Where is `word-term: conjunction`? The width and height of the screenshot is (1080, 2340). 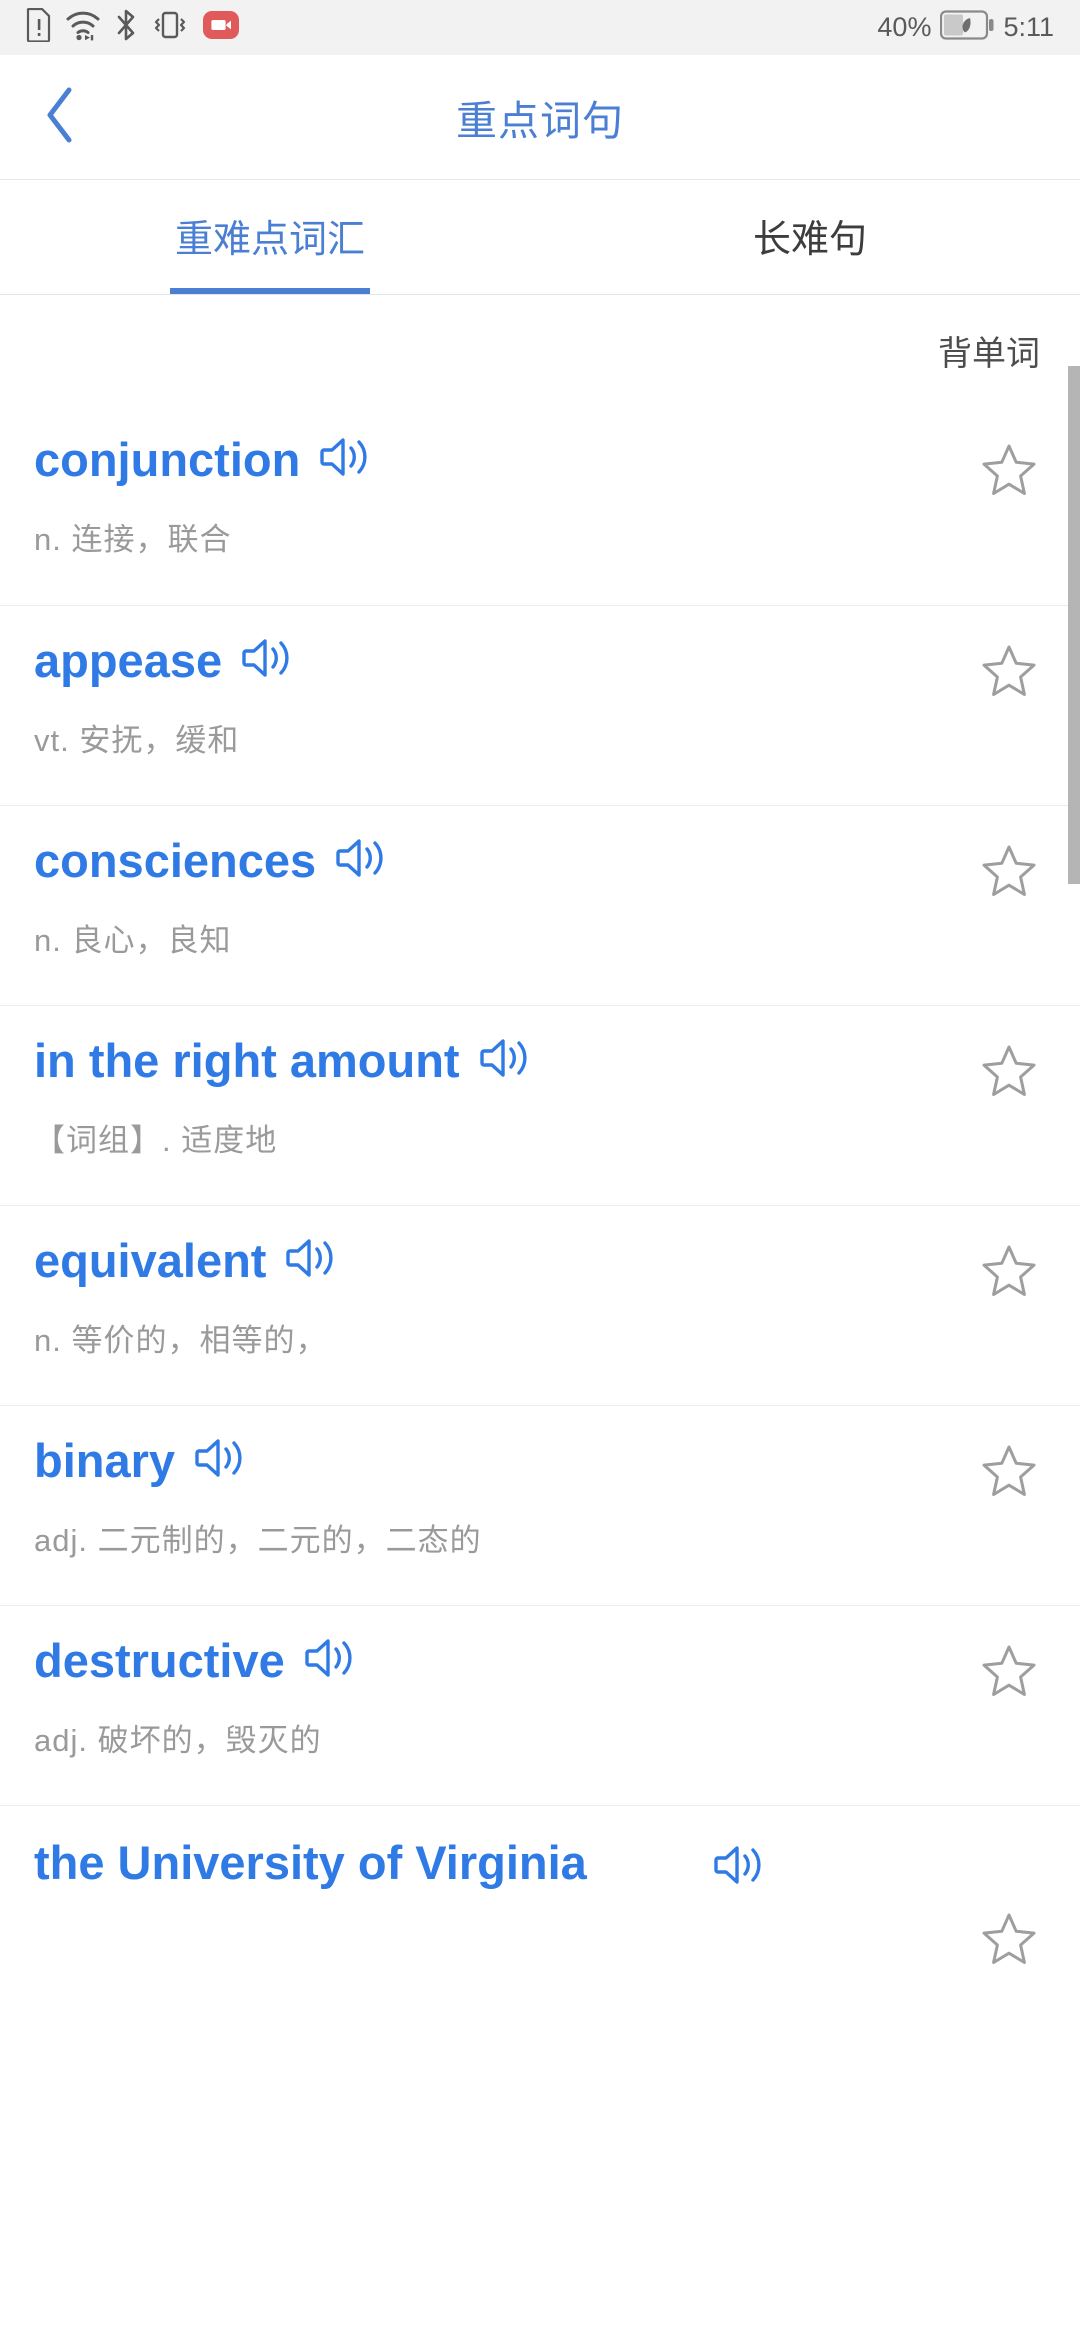
word-term: conjunction is located at coordinates (167, 459).